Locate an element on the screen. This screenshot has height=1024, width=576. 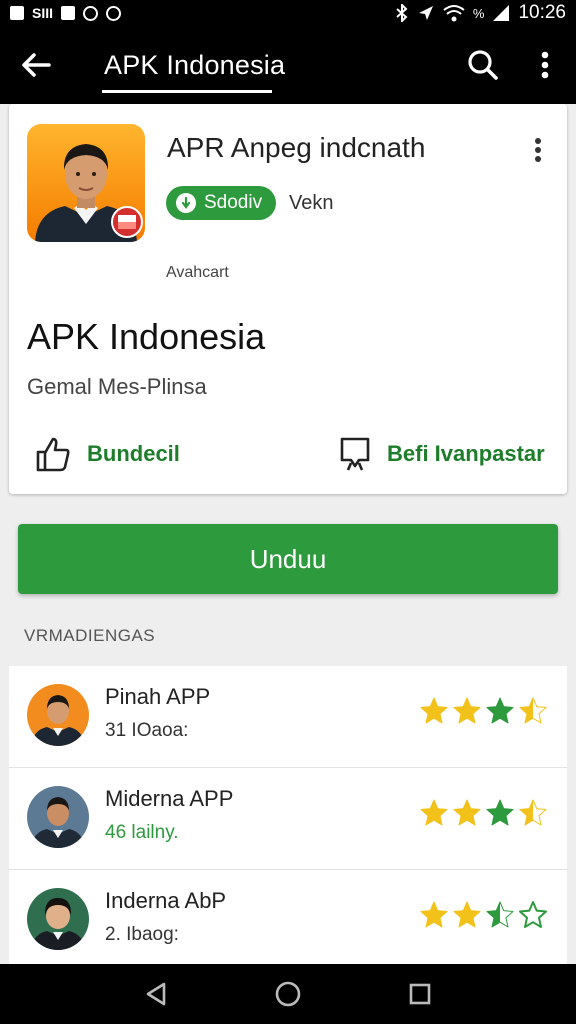
card-overflow-button is located at coordinates (538, 150).